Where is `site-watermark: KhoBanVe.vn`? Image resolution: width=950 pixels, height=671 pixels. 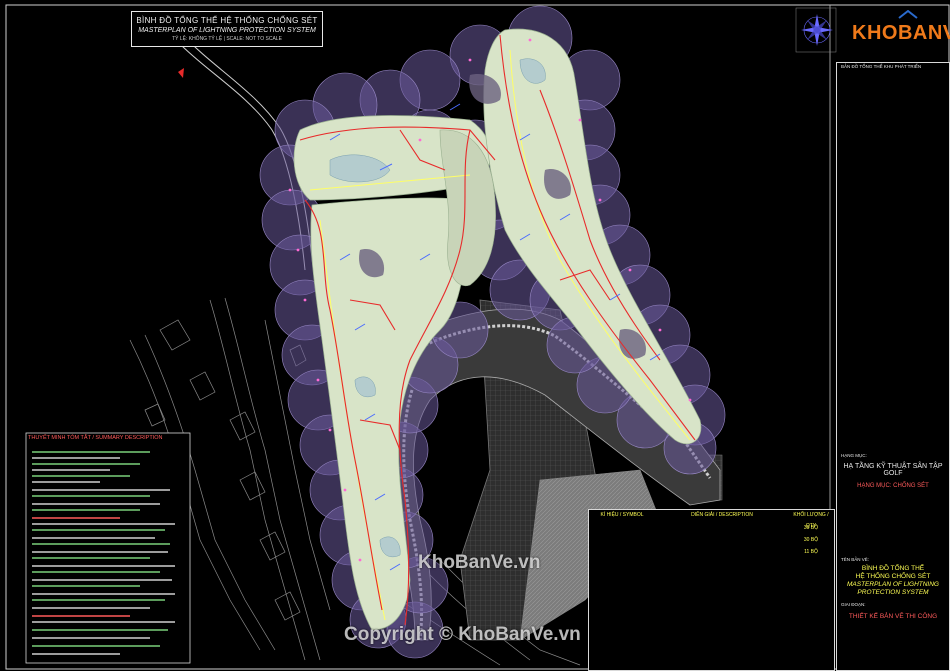 site-watermark: KhoBanVe.vn is located at coordinates (479, 562).